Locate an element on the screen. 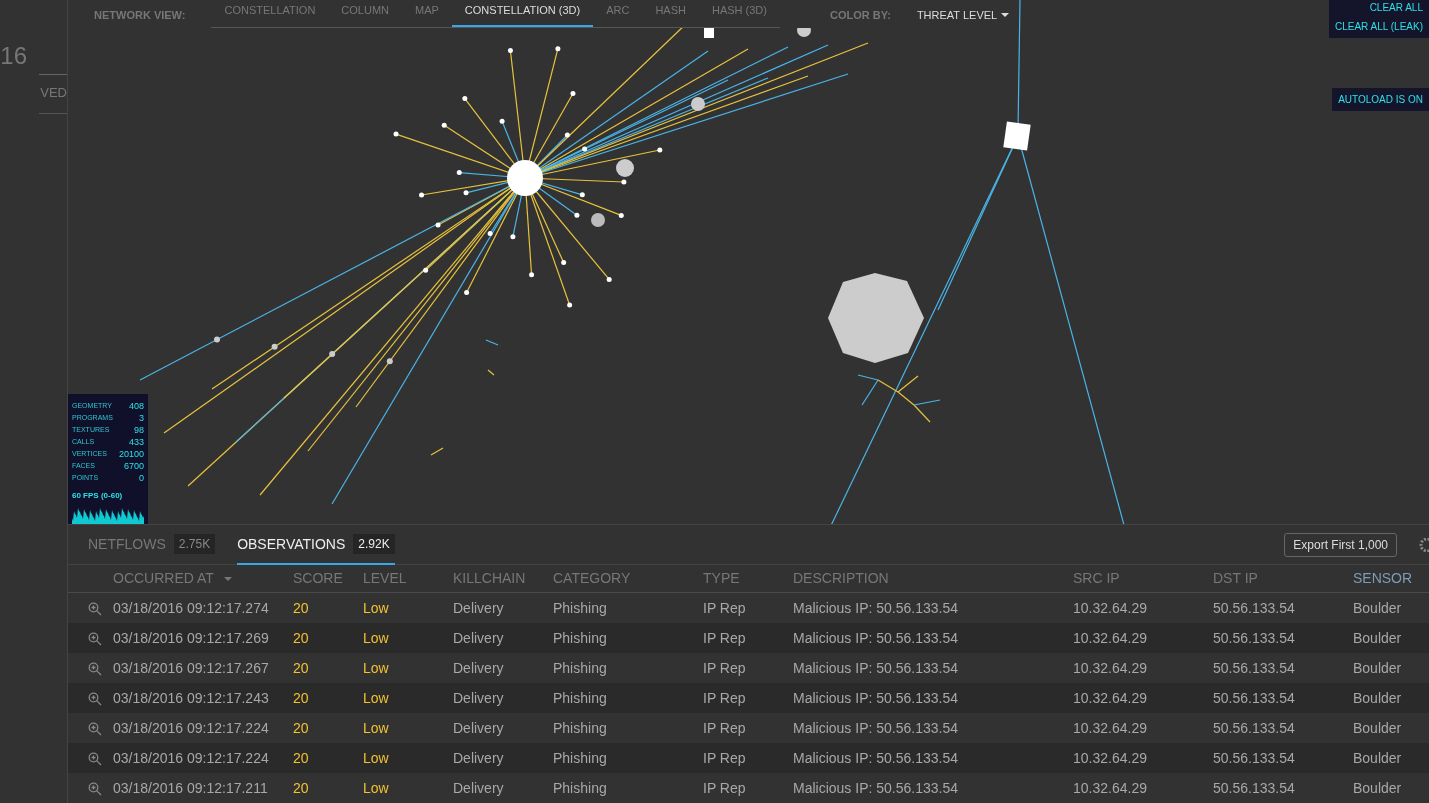 The height and width of the screenshot is (803, 1429). column-header: SENSOR is located at coordinates (1391, 578).